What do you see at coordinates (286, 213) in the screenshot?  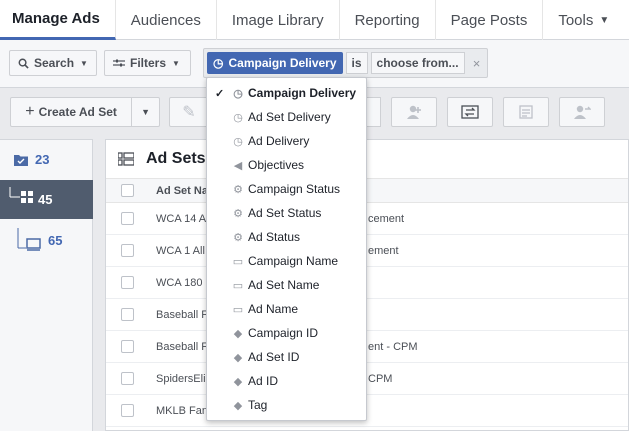 I see `menu-item-ad-set-status: ⚙ Ad Set Status` at bounding box center [286, 213].